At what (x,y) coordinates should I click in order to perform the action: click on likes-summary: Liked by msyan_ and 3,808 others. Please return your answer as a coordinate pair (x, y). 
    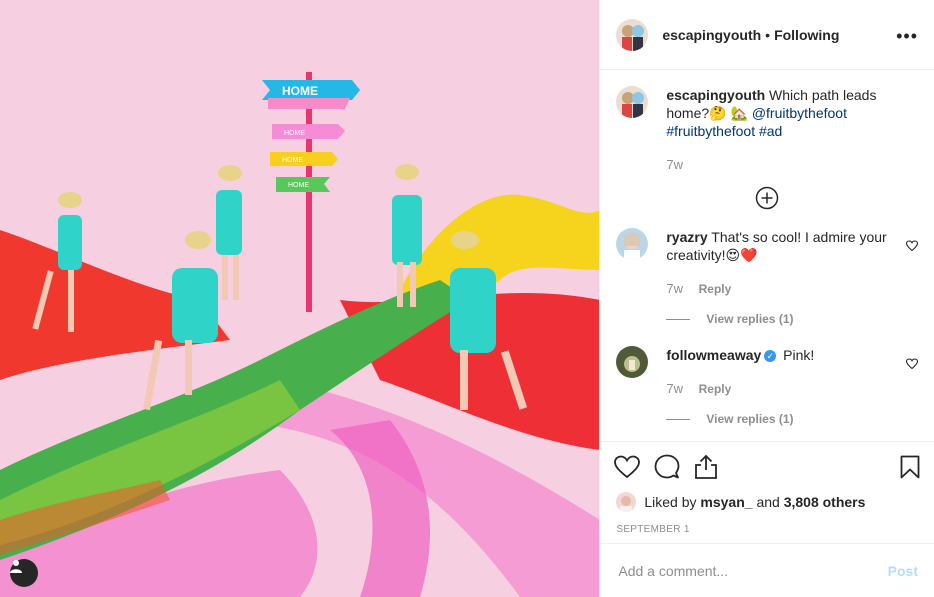
    Looking at the image, I should click on (767, 502).